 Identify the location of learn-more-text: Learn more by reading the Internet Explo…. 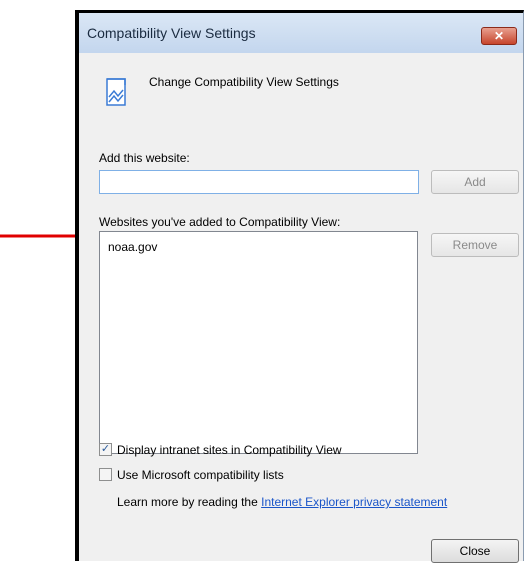
(282, 502).